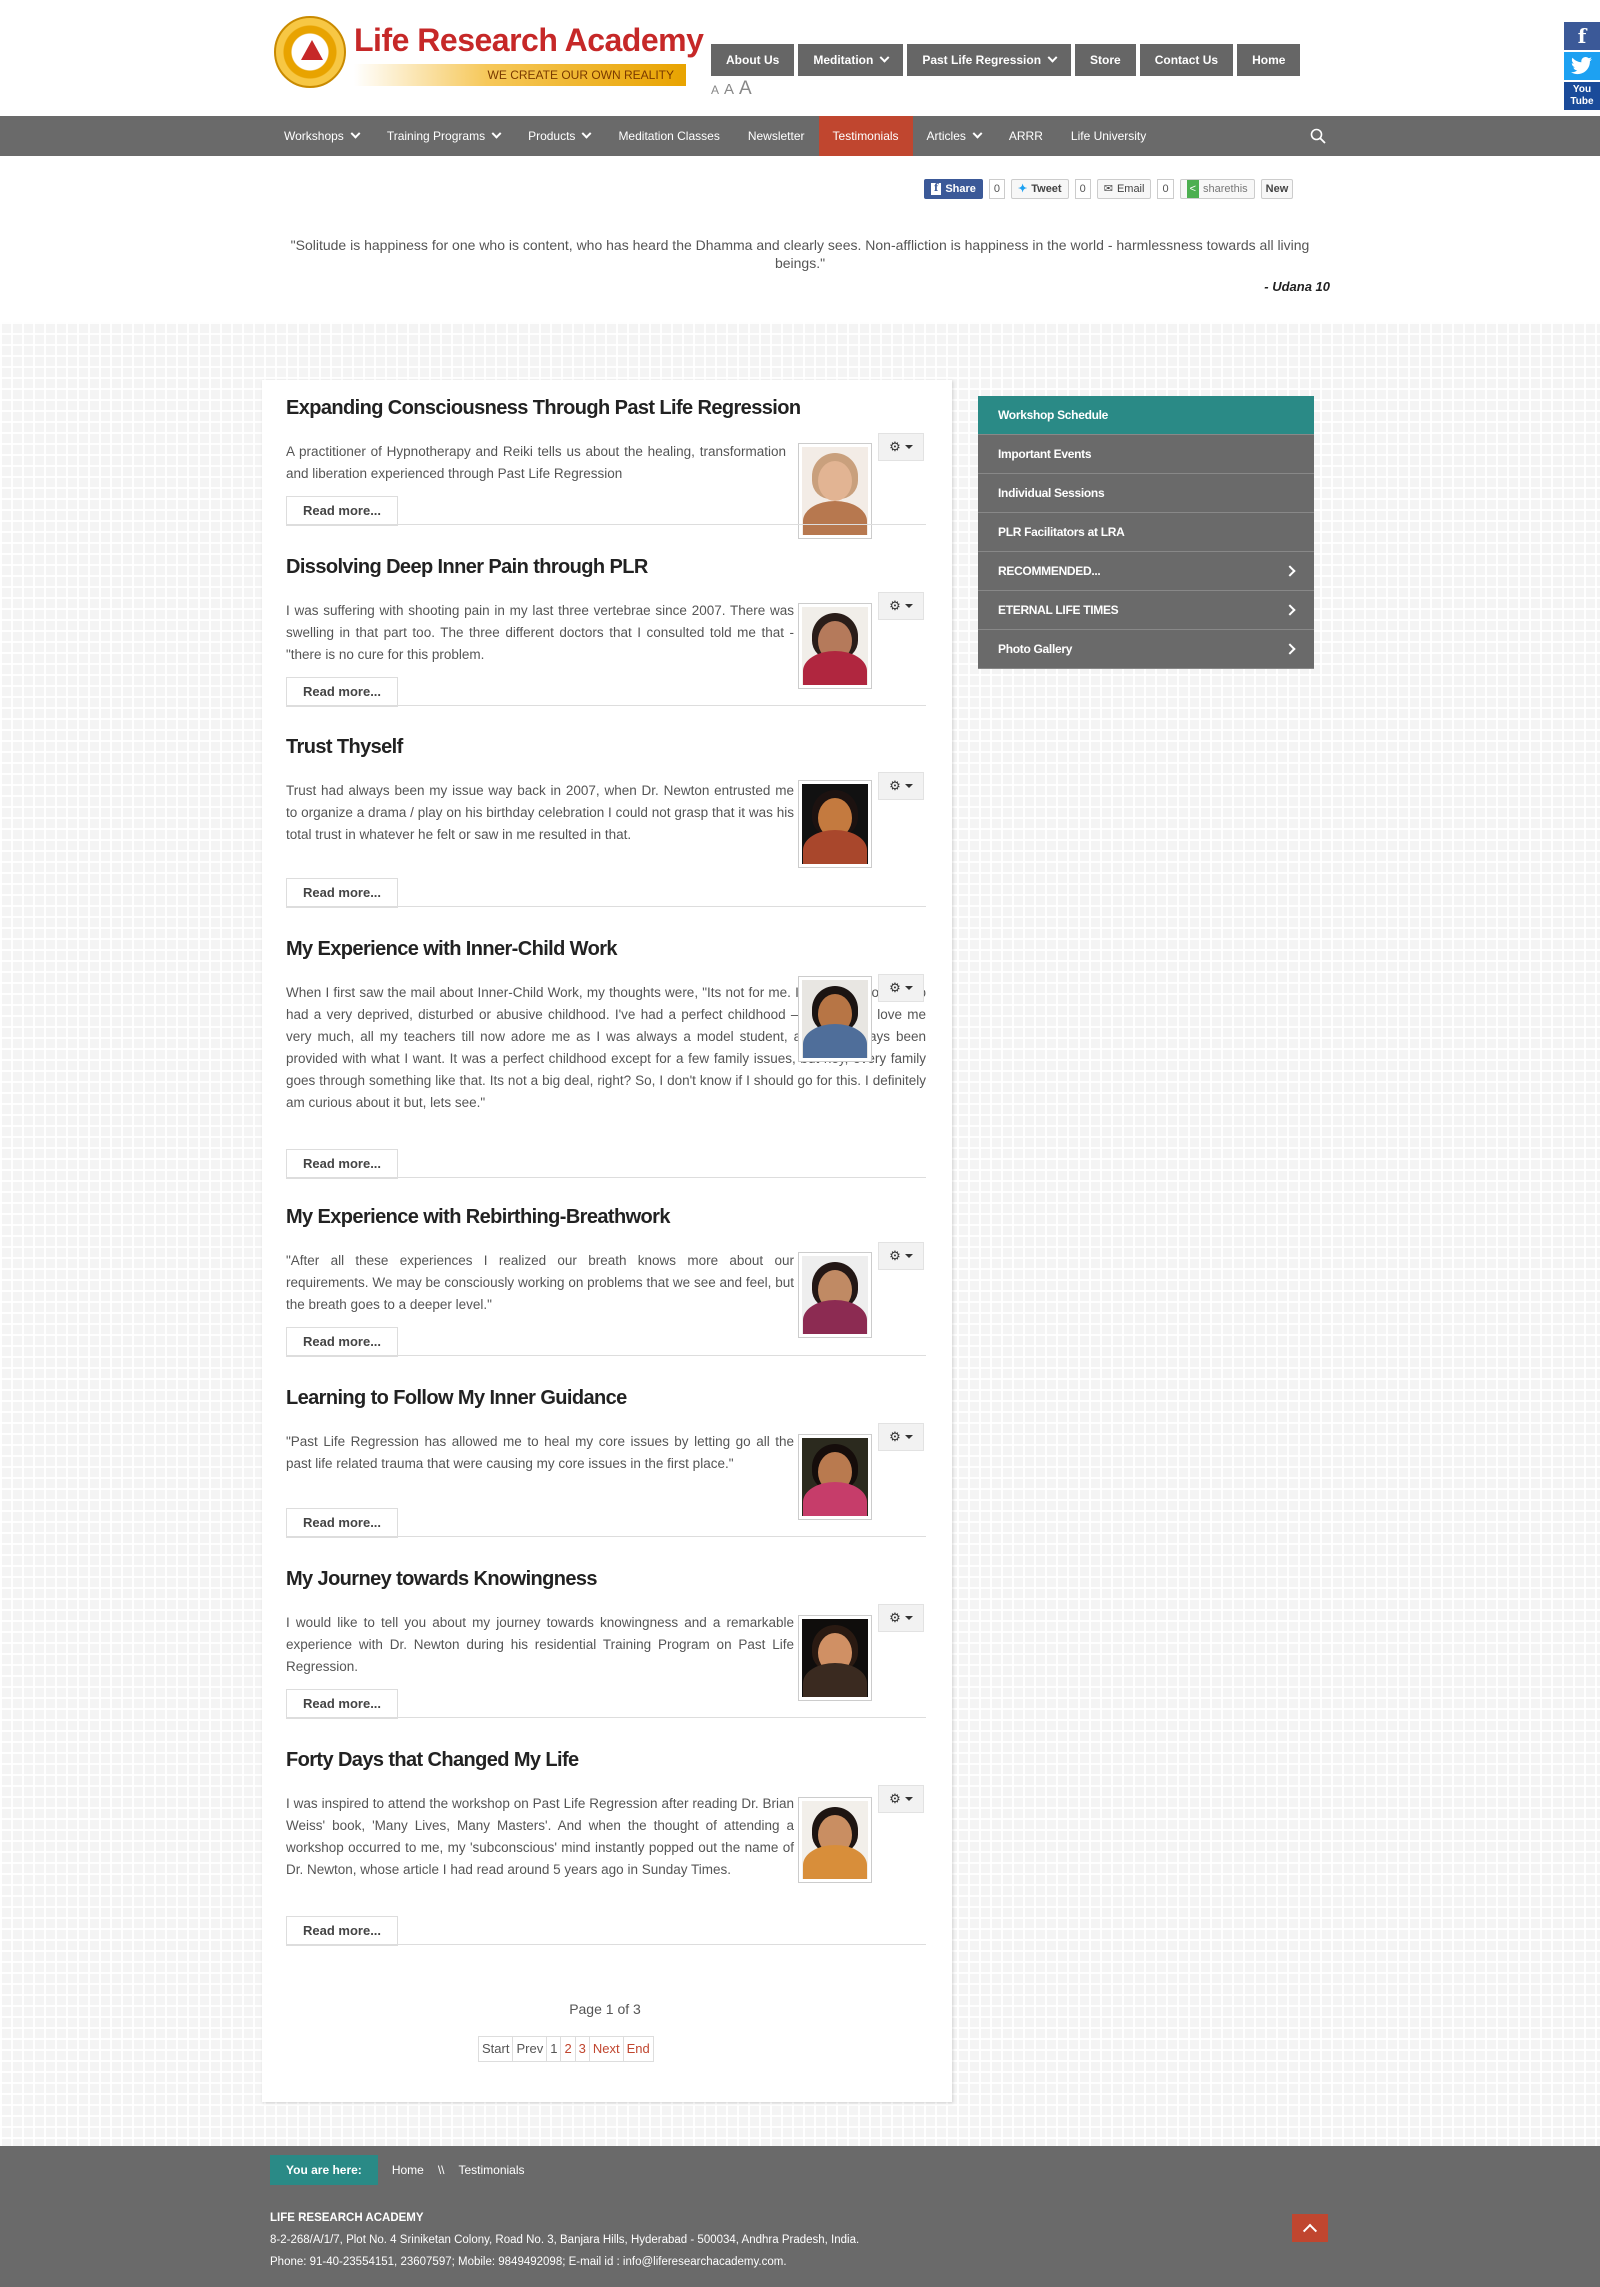  Describe the element at coordinates (1146, 454) in the screenshot. I see `sidebar-item-important-events: Important Events` at that location.